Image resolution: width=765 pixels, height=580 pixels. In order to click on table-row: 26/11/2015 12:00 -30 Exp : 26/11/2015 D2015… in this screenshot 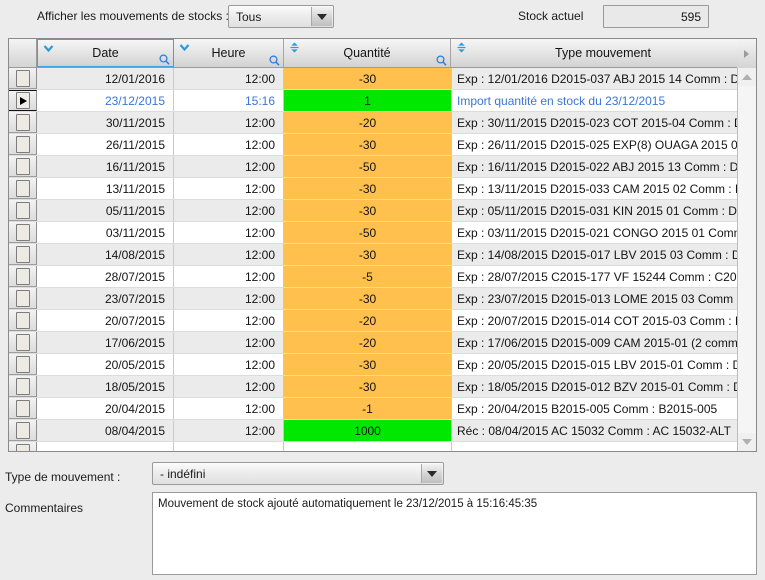, I will do `click(382, 145)`.